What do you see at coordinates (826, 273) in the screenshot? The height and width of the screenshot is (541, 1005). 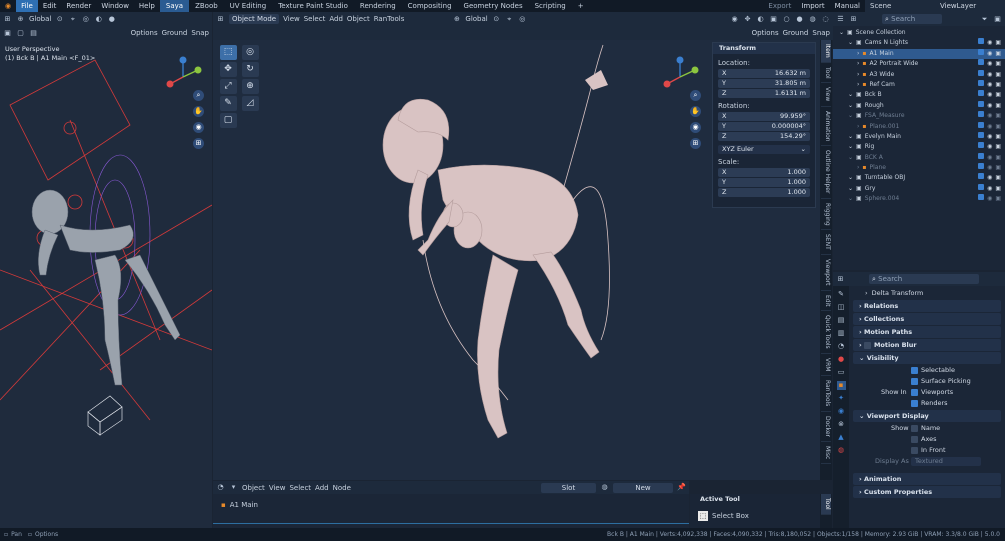 I see `tab-viewport: Viewport` at bounding box center [826, 273].